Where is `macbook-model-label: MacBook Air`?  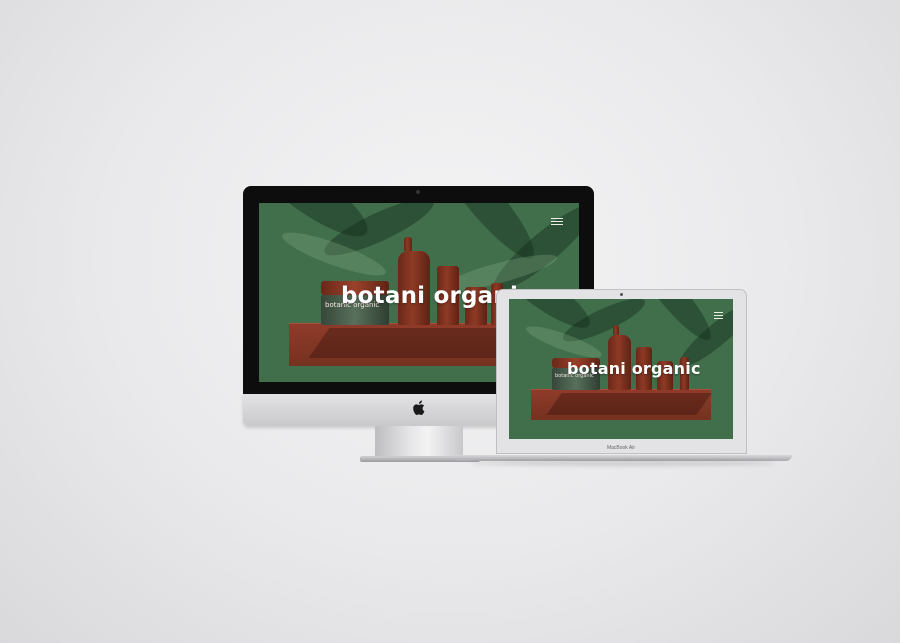
macbook-model-label: MacBook Air is located at coordinates (621, 448).